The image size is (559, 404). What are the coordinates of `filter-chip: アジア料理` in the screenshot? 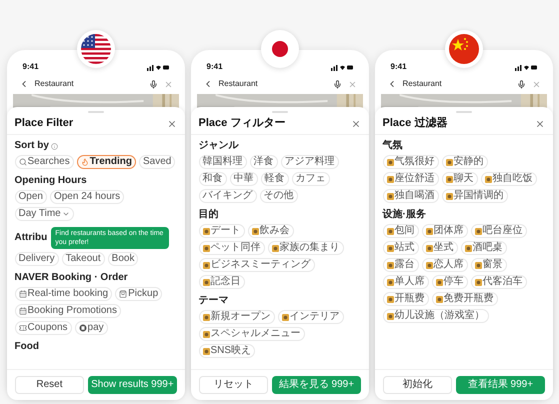 It's located at (309, 162).